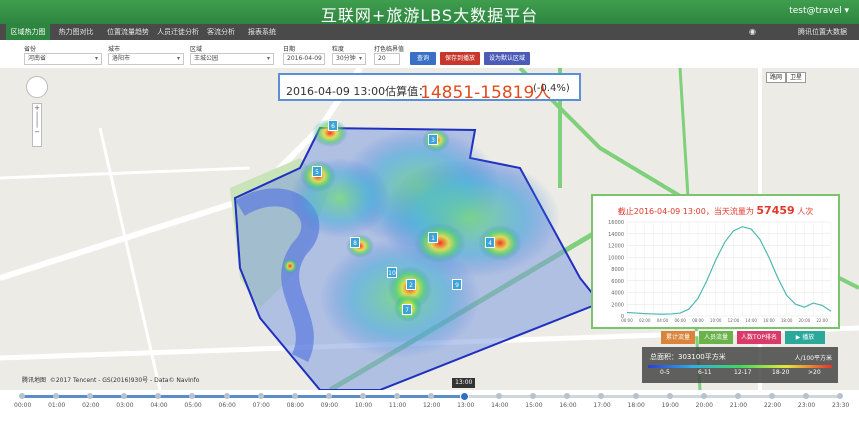  I want to click on map-marker: 10, so click(392, 272).